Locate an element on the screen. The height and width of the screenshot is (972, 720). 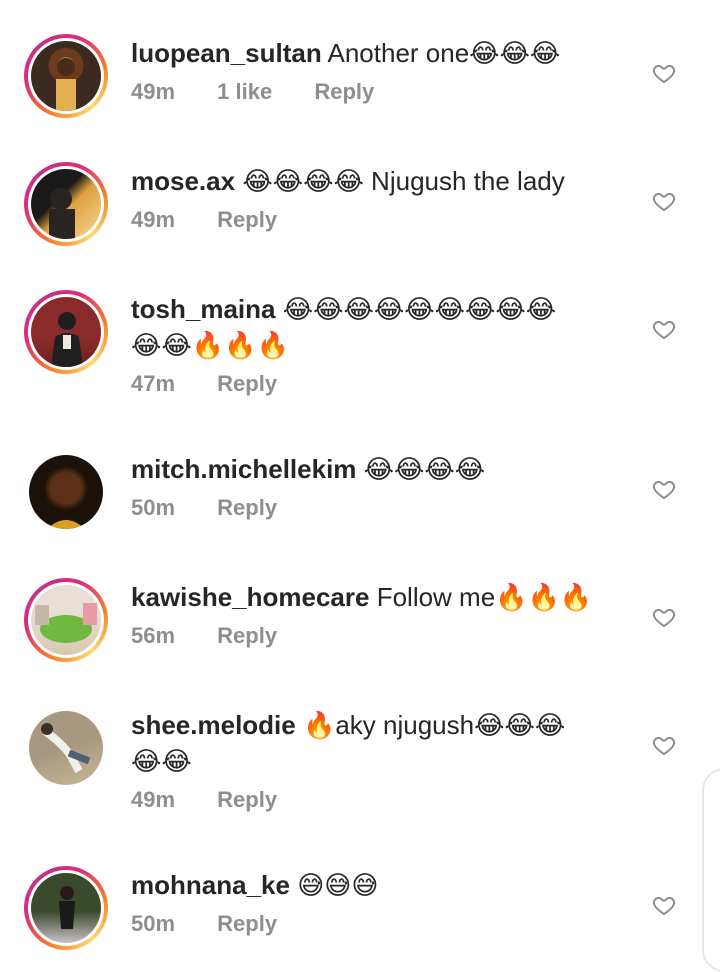
comment-body: tosh_maina 😂😂😂😂😂😂😂😂😂 😂😂🔥🔥🔥 47m Reply is located at coordinates (371, 344).